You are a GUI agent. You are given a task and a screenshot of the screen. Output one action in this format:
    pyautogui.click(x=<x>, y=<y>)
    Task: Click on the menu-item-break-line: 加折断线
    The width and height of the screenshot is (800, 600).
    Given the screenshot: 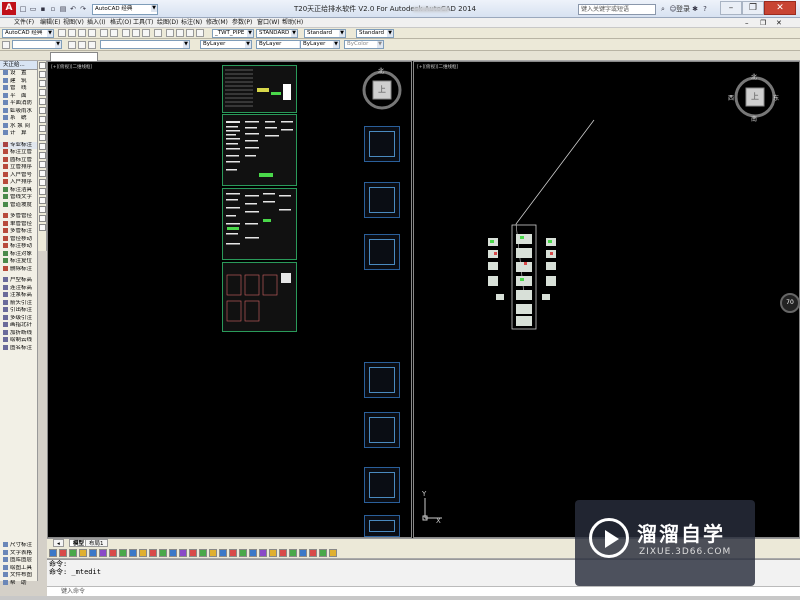 What is the action you would take?
    pyautogui.click(x=18, y=333)
    